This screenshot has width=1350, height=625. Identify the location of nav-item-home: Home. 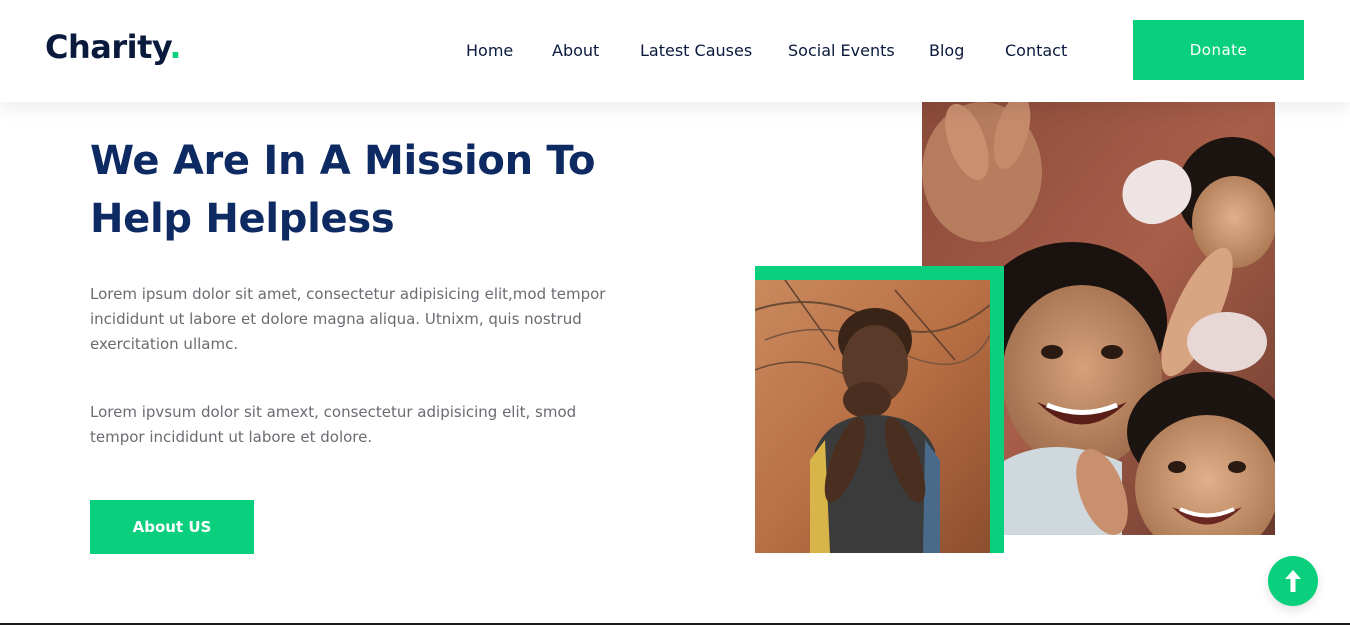
(489, 50).